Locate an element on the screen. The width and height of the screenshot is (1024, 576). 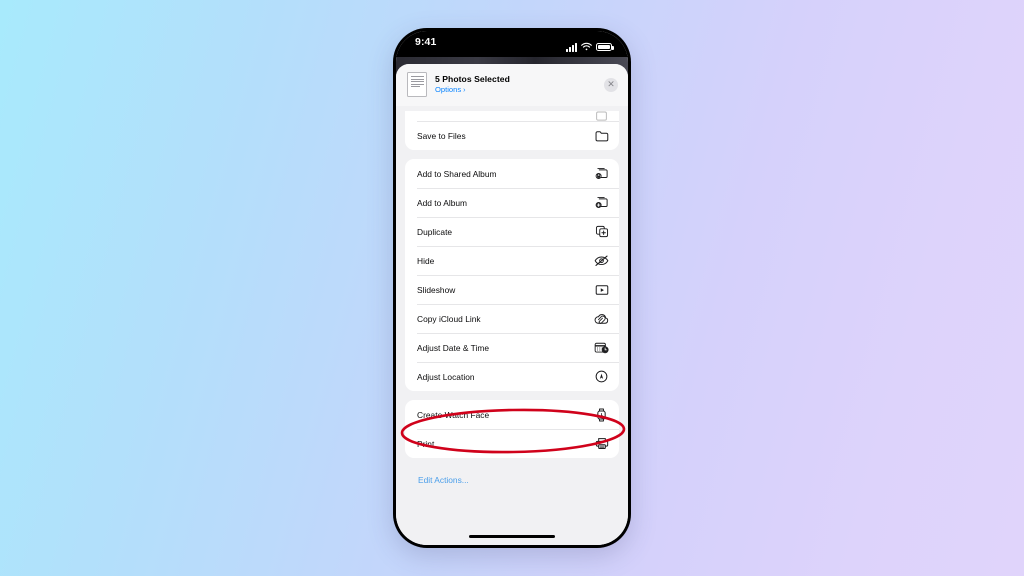
close-icon: ✕ is located at coordinates (611, 84).